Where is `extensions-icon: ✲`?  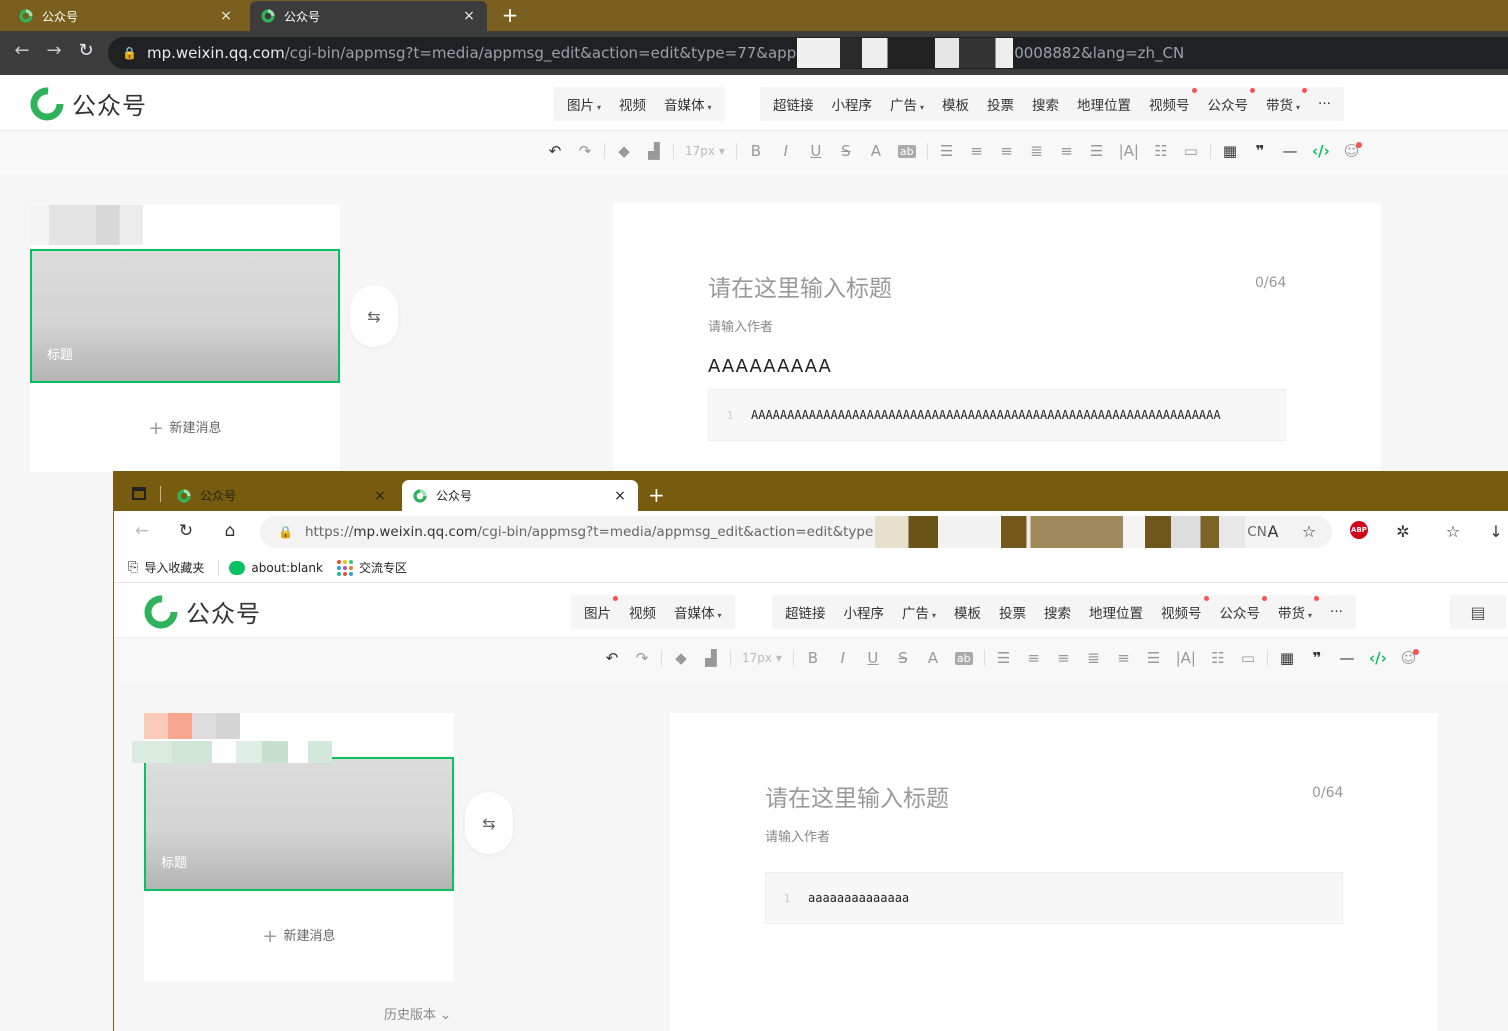
extensions-icon: ✲ is located at coordinates (1403, 531).